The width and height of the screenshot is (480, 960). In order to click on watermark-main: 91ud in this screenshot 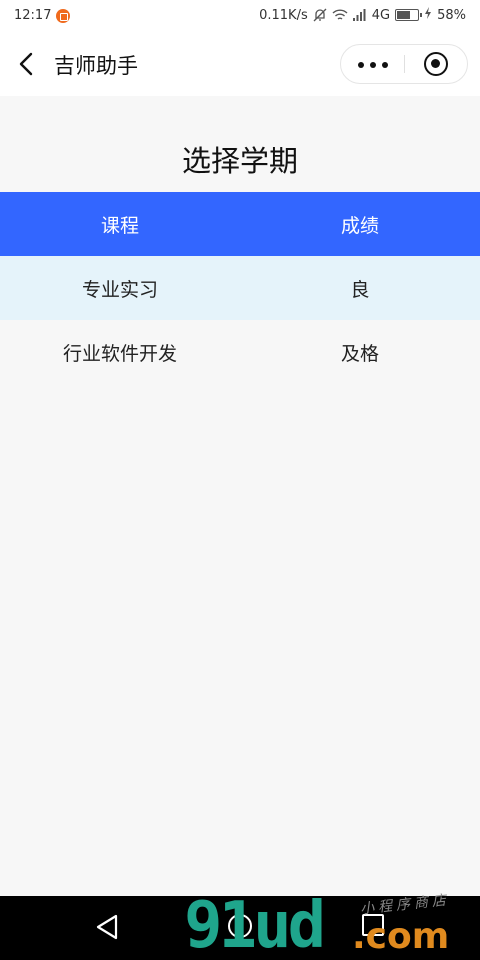, I will do `click(255, 924)`.